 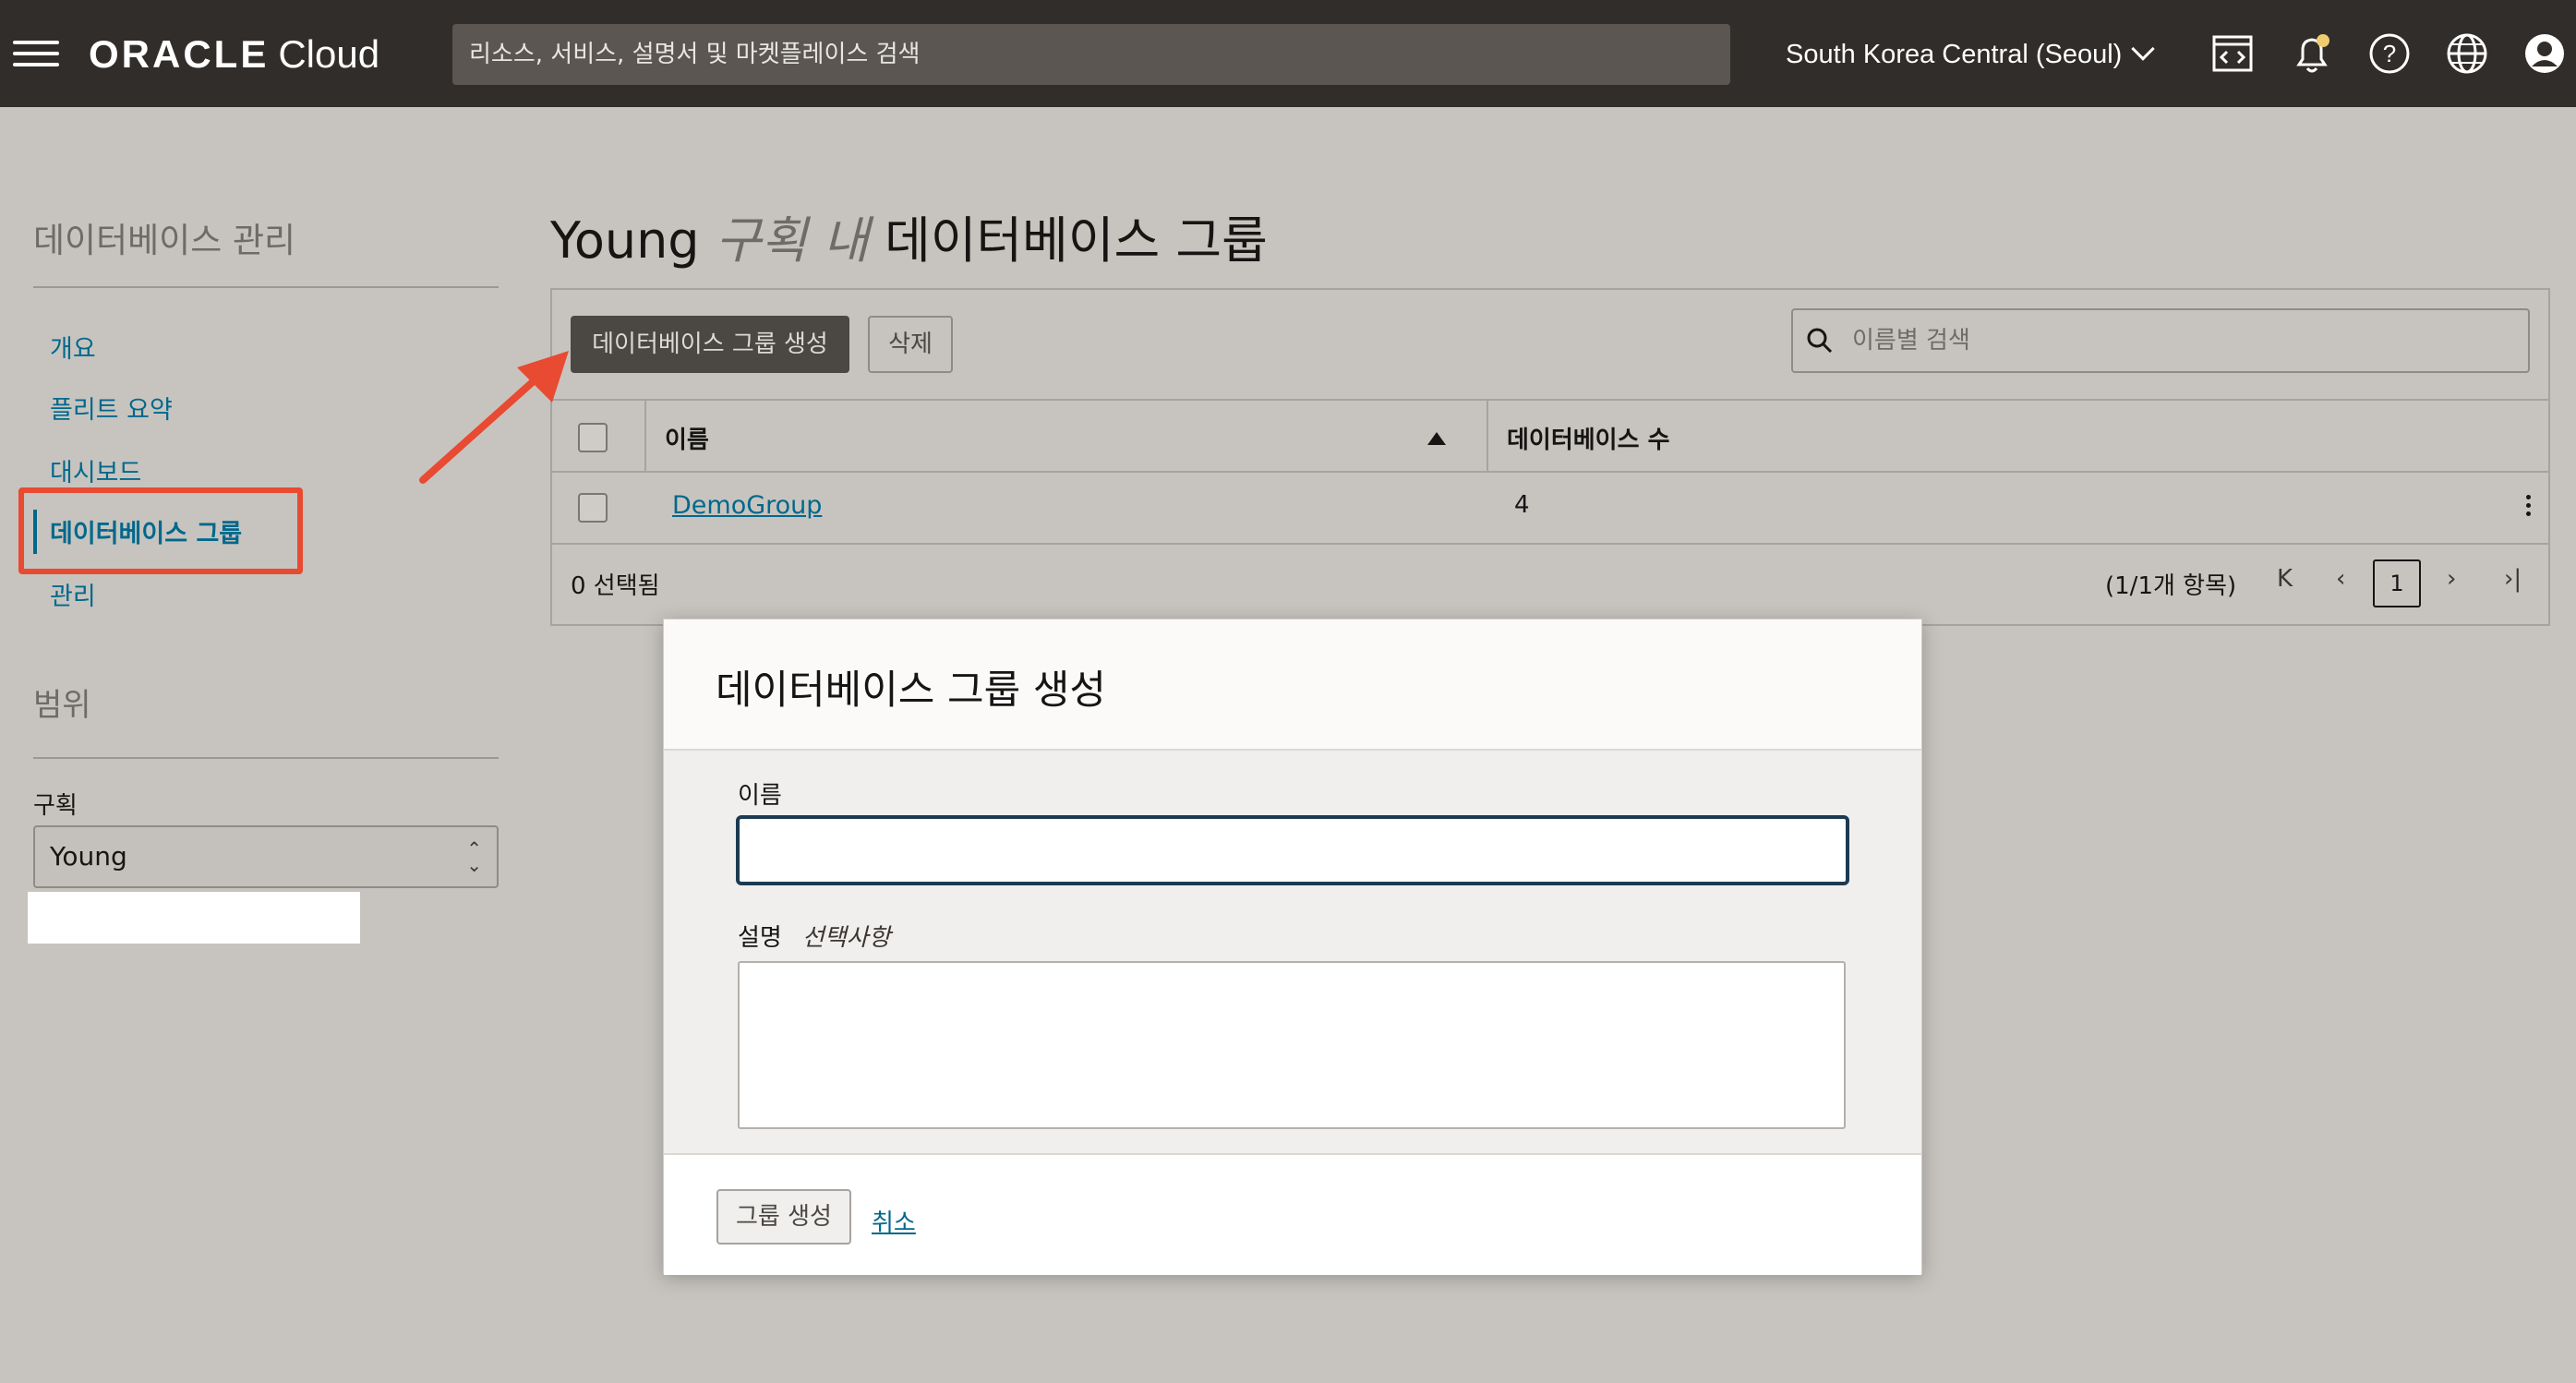 I want to click on highlight-box, so click(x=160, y=530).